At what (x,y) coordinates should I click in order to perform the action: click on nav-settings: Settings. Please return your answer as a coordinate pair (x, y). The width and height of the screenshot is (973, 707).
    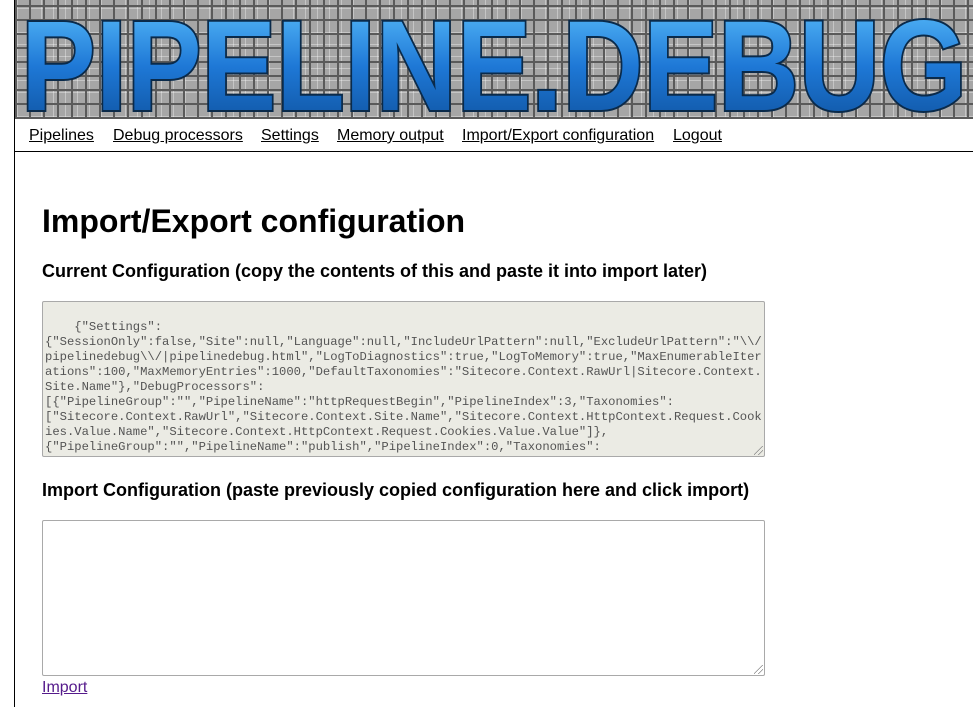
    Looking at the image, I should click on (290, 136).